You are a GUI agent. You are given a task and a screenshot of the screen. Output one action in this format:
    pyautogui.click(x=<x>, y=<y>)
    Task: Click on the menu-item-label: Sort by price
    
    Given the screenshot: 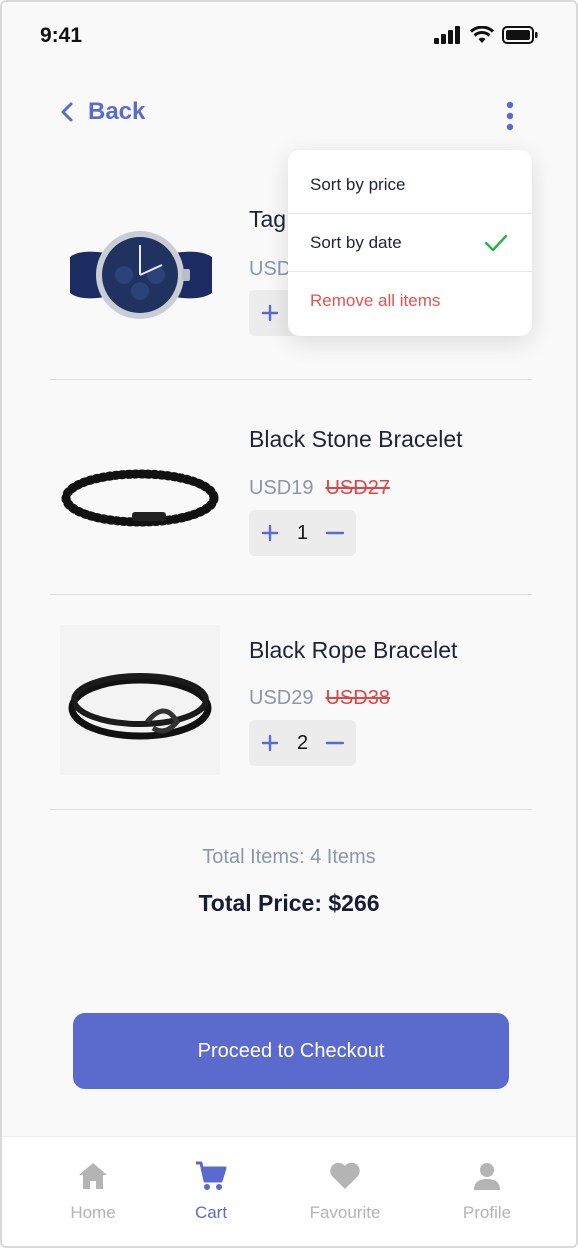 What is the action you would take?
    pyautogui.click(x=358, y=184)
    